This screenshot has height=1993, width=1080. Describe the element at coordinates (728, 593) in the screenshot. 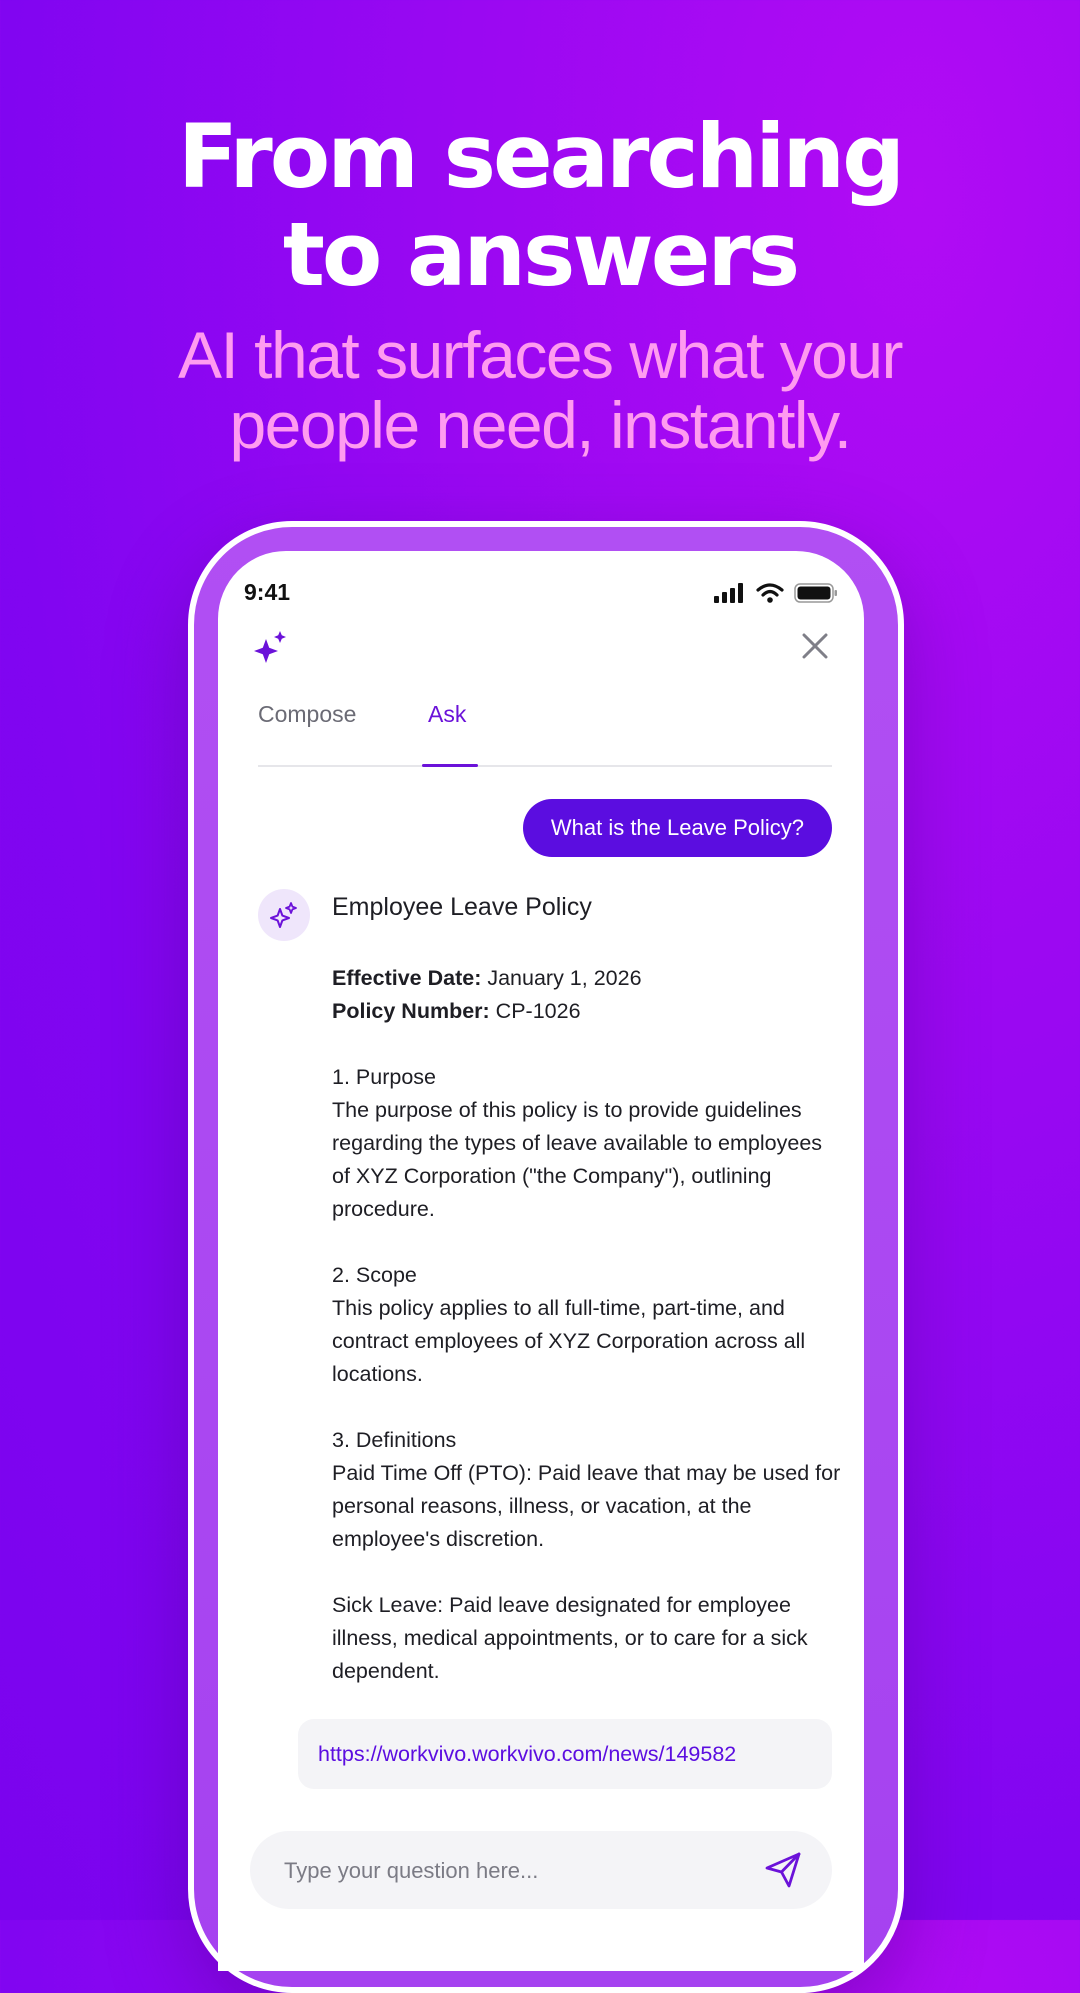

I see `cellular-signal-icon` at that location.